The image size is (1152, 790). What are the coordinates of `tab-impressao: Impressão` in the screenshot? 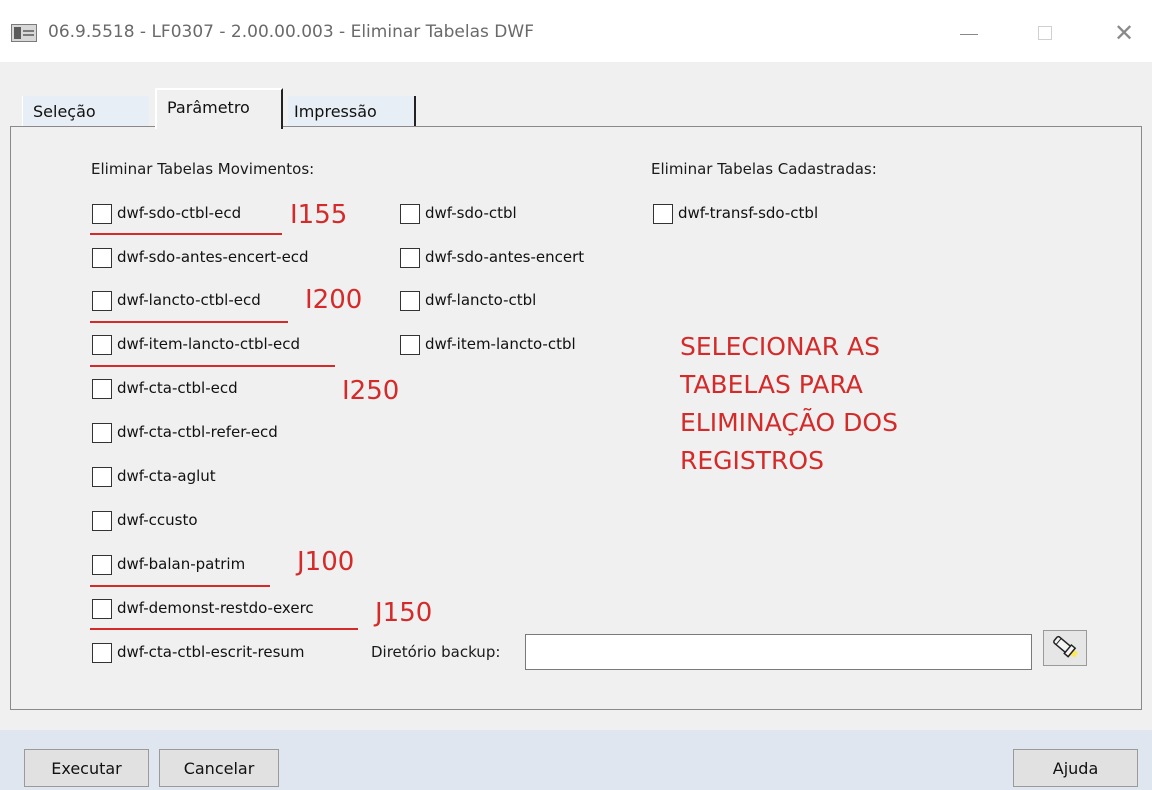 It's located at (352, 111).